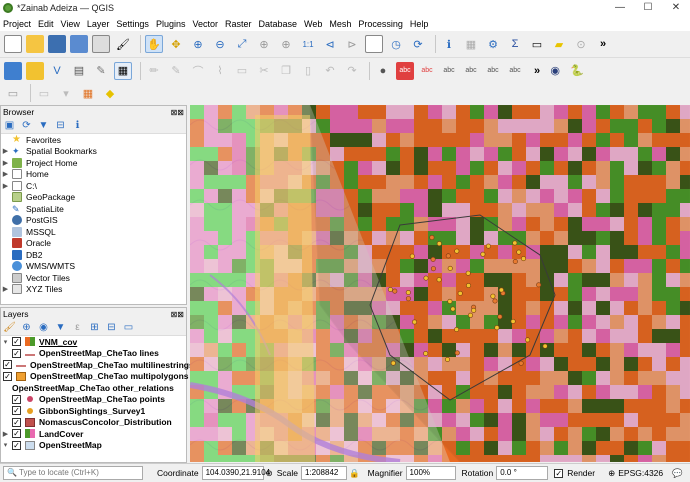 This screenshot has width=690, height=482. I want to click on zoom-last-icon: ⊲, so click(330, 44).